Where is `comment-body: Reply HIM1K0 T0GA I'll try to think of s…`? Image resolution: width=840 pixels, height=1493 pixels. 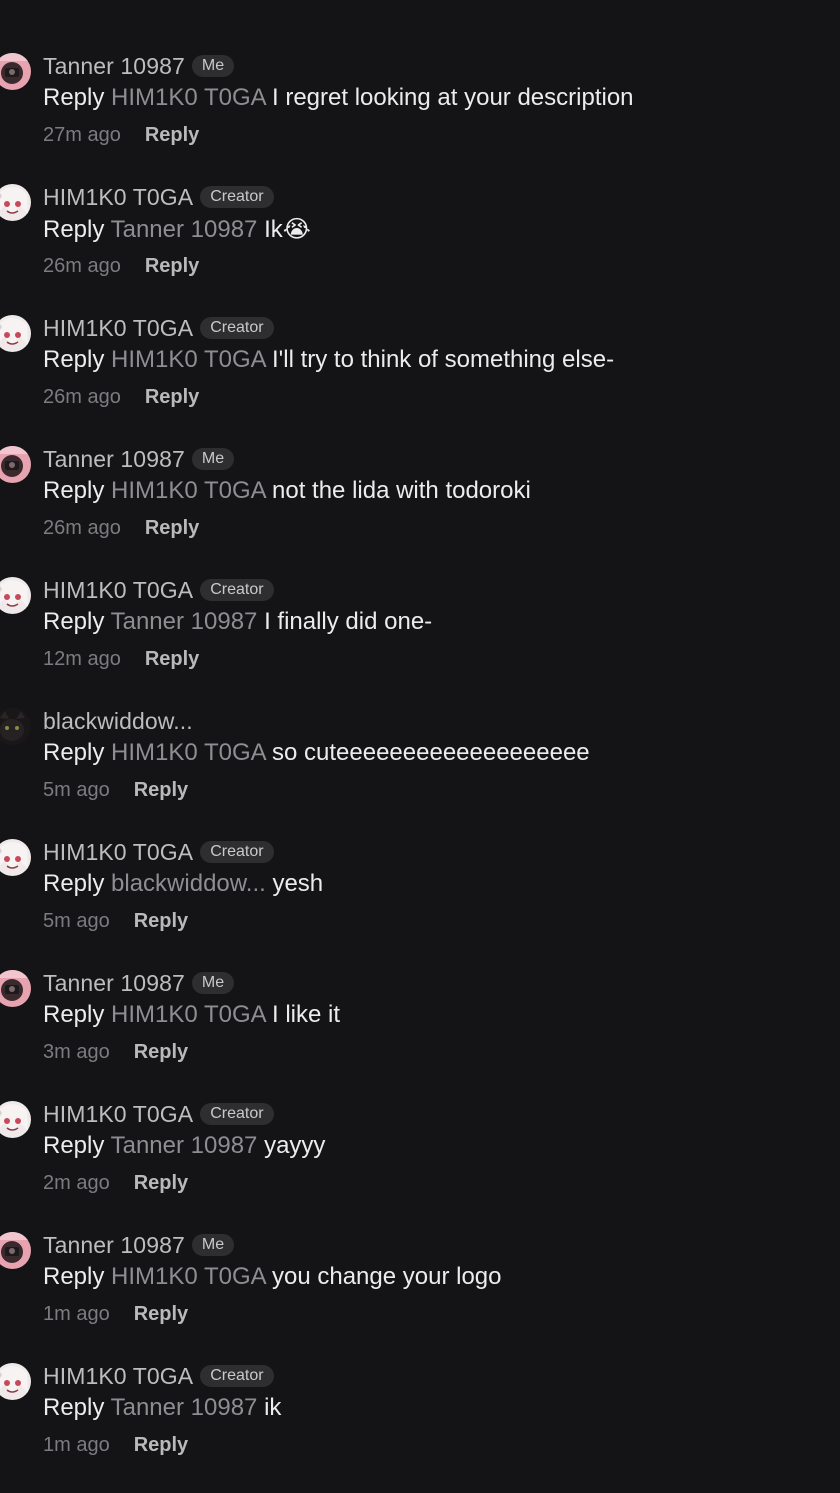
comment-body: Reply HIM1K0 T0GA I'll try to think of s… is located at coordinates (328, 360).